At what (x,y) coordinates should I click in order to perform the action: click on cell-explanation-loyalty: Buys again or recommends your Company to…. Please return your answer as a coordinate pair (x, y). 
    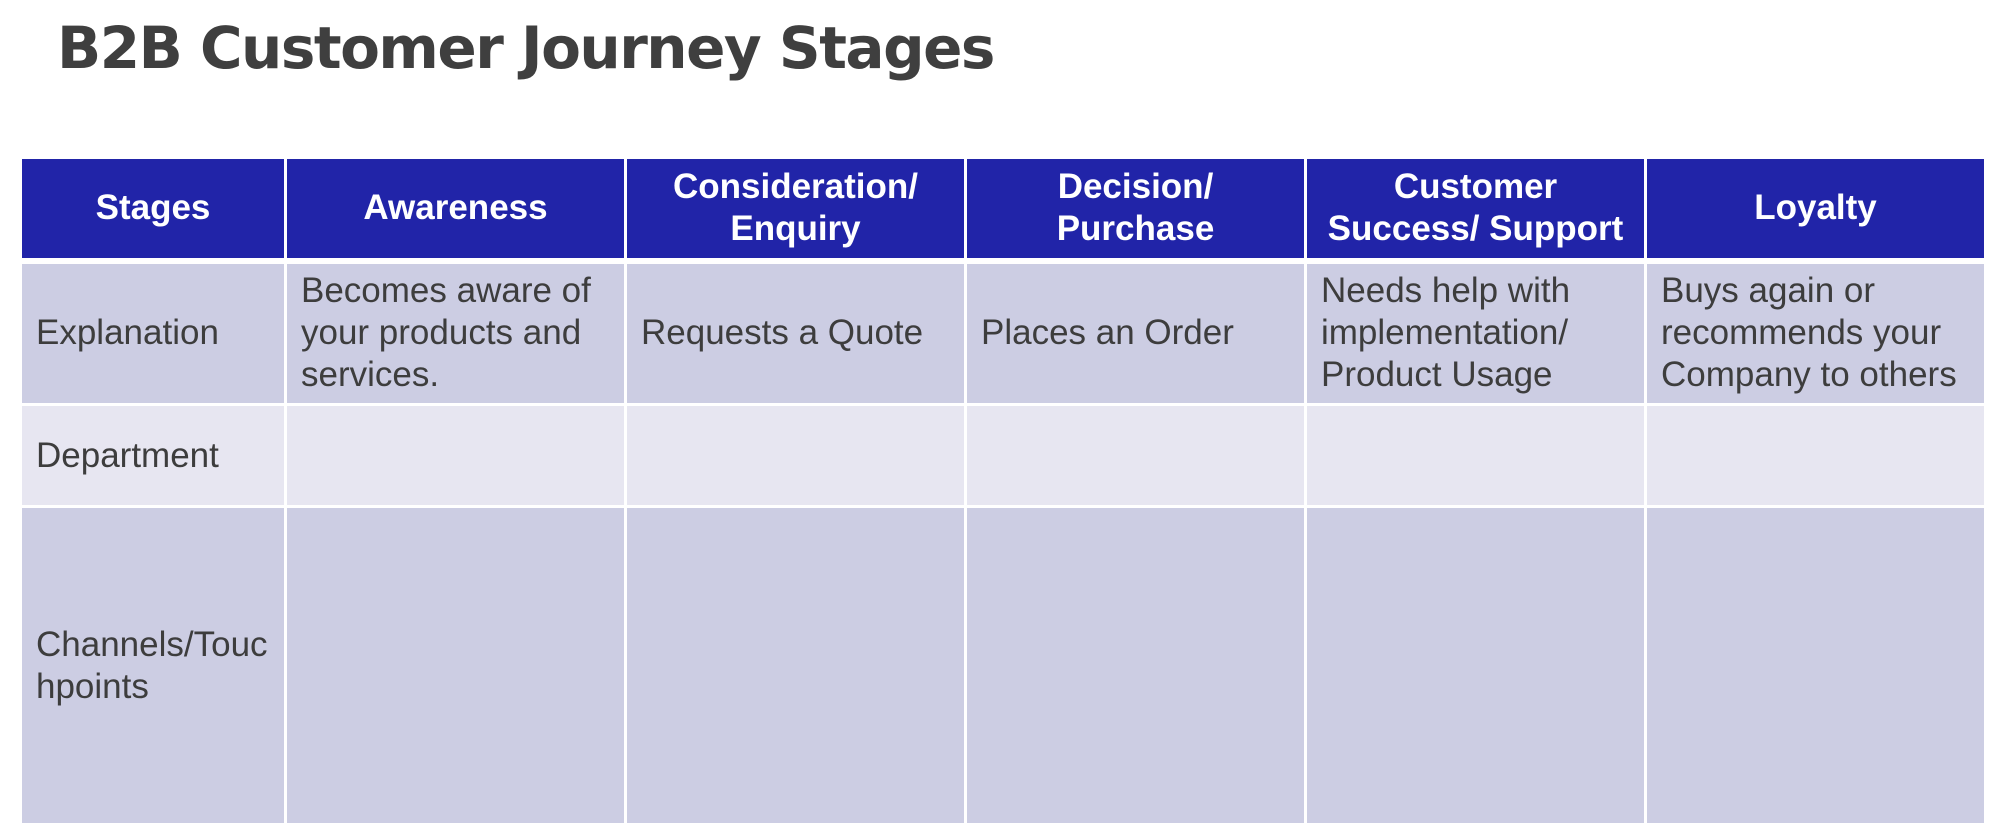
    Looking at the image, I should click on (1815, 332).